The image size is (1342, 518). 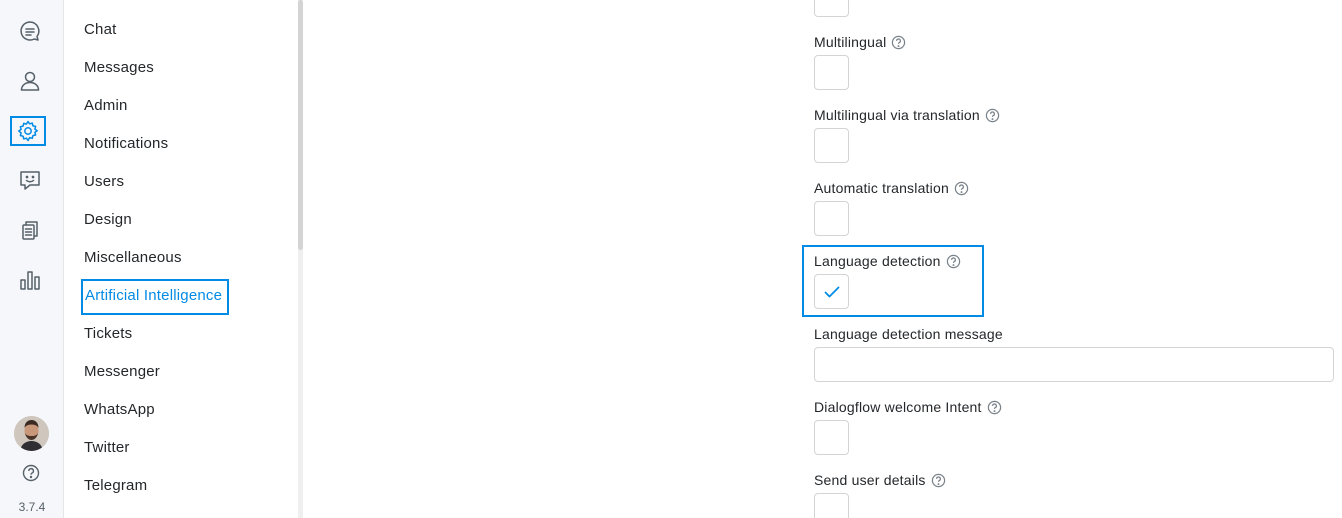 What do you see at coordinates (32, 259) in the screenshot?
I see `icon-rail: 3.7.4` at bounding box center [32, 259].